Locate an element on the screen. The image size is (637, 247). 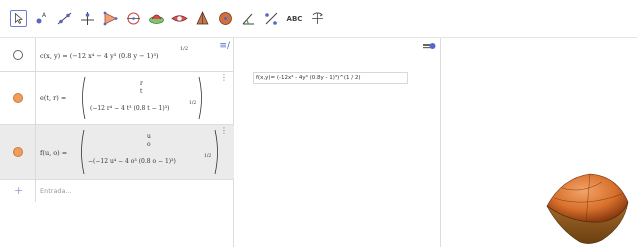
circle-tool-icon is located at coordinates (133, 18).